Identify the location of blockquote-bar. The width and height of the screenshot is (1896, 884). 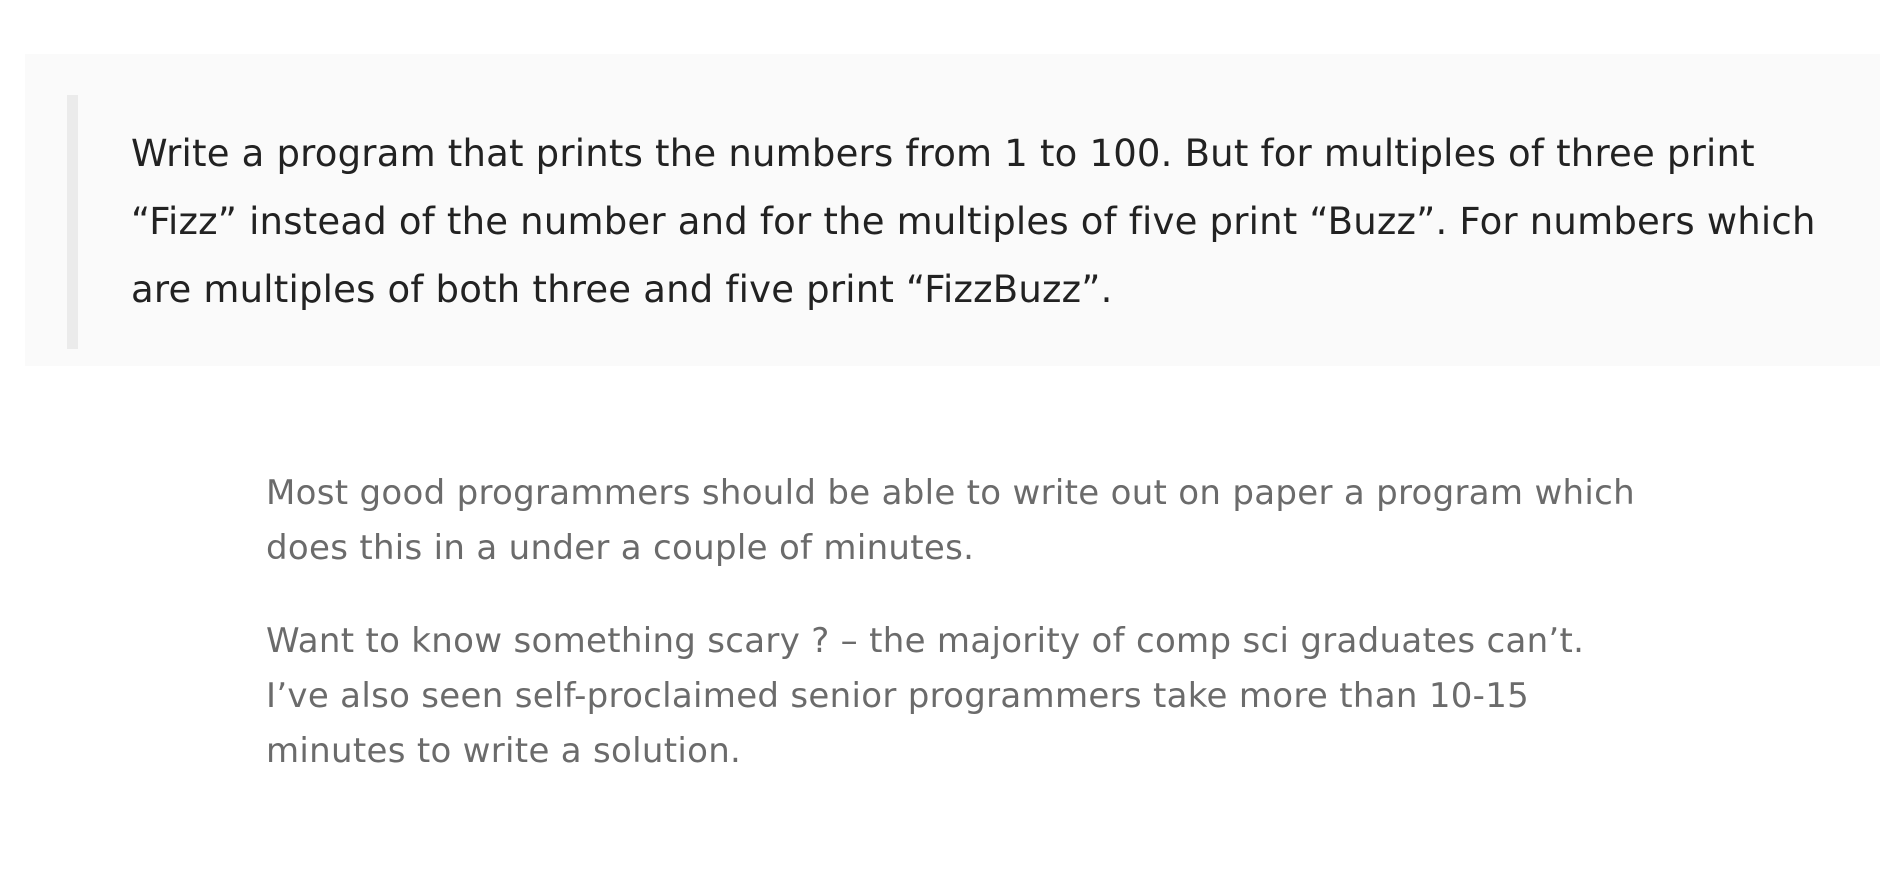
(72, 222).